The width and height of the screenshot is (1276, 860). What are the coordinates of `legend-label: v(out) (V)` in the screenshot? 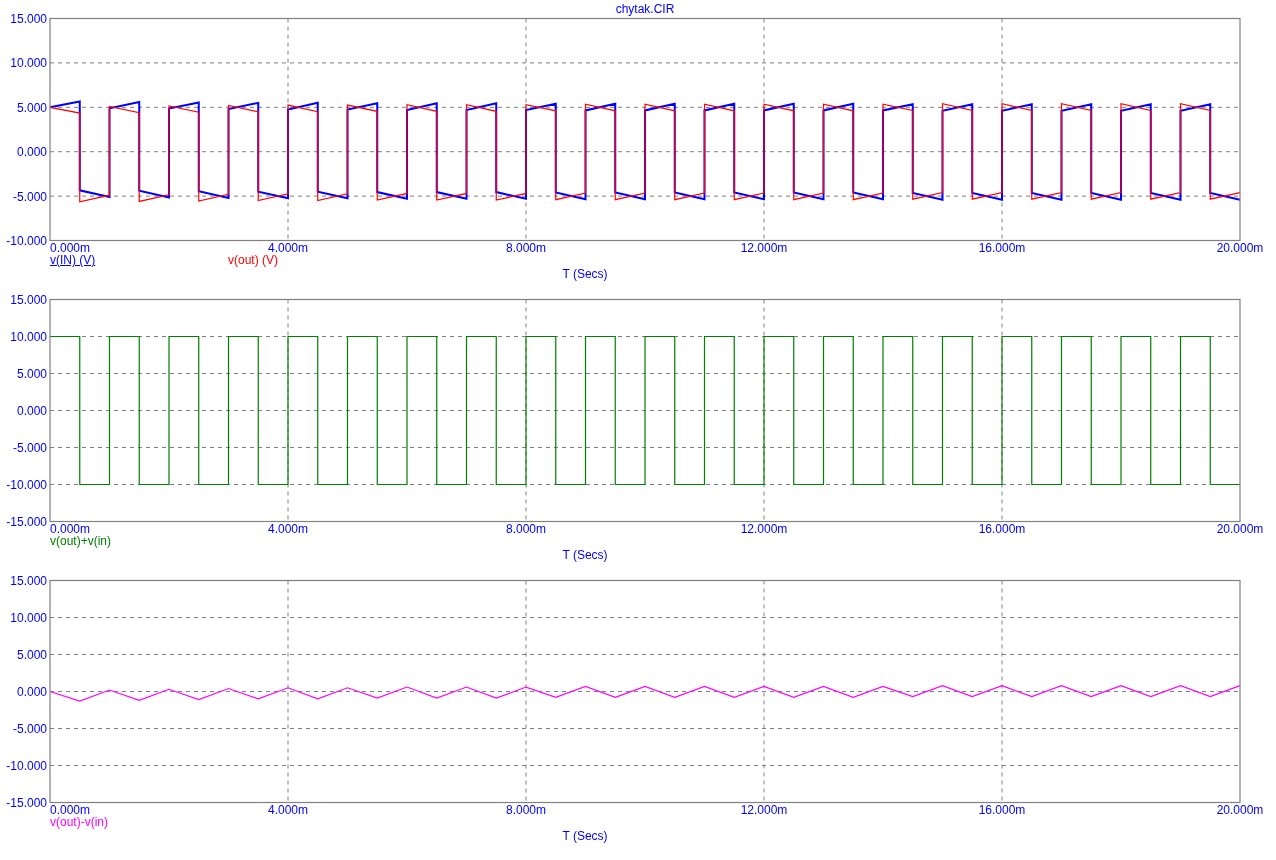 It's located at (253, 260).